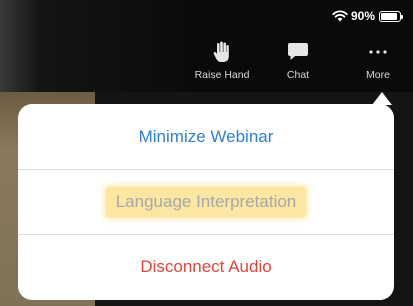  I want to click on disconnect-audio-label: Disconnect Audio, so click(206, 266).